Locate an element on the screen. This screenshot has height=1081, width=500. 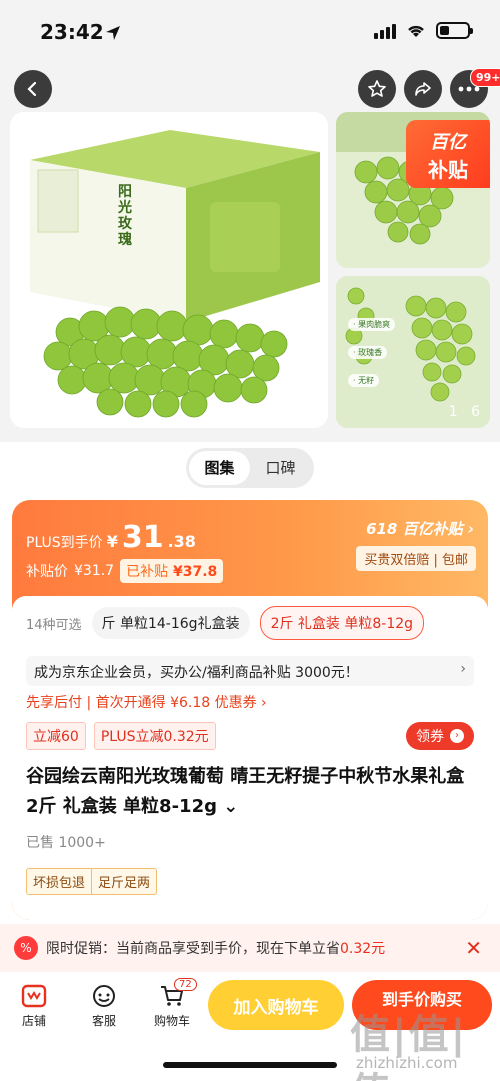
discount-icon: % is located at coordinates (26, 948).